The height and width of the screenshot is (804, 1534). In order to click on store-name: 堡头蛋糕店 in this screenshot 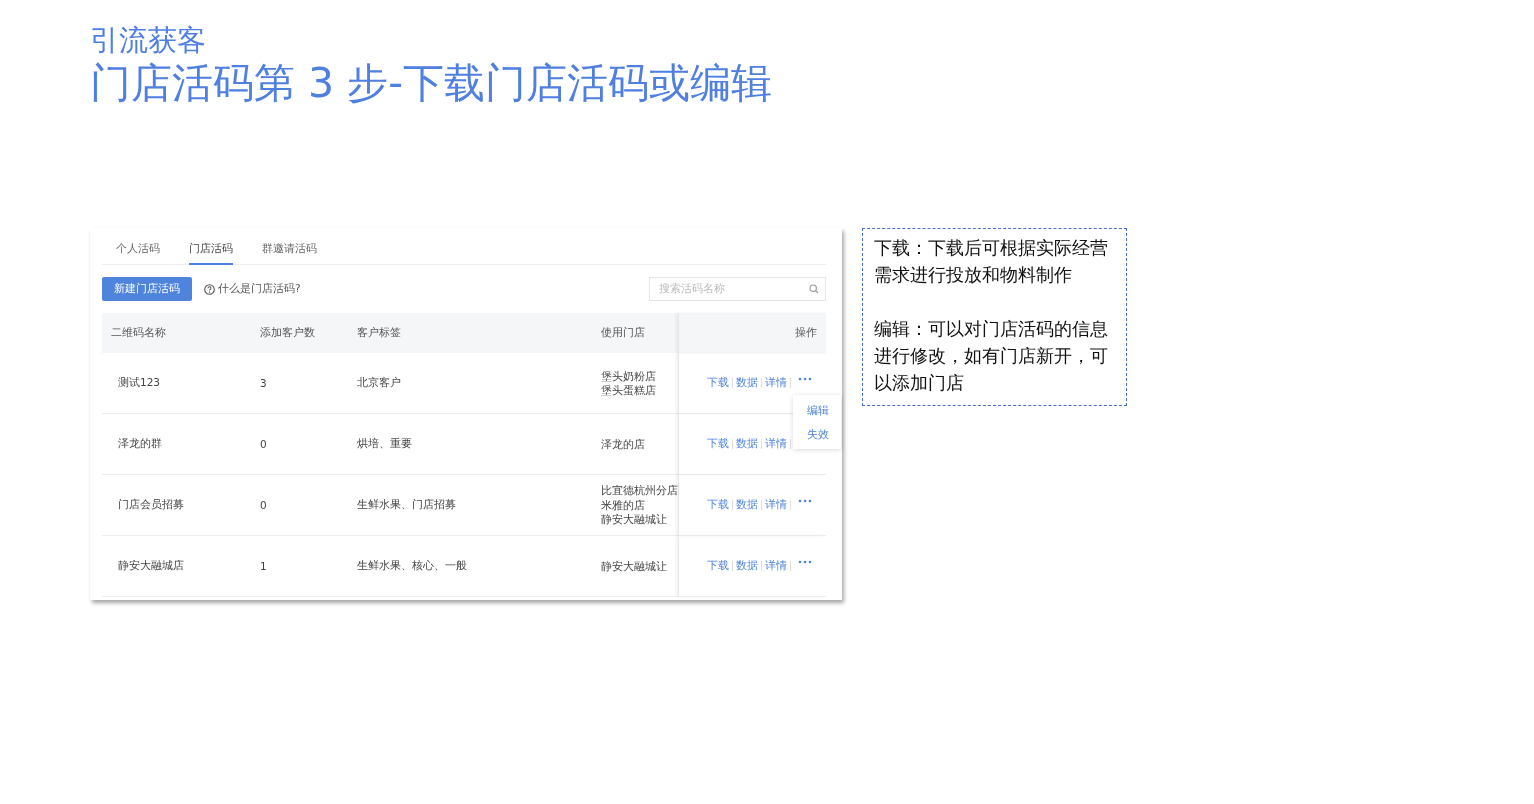, I will do `click(628, 390)`.